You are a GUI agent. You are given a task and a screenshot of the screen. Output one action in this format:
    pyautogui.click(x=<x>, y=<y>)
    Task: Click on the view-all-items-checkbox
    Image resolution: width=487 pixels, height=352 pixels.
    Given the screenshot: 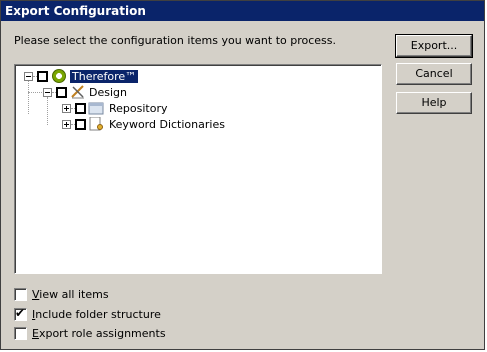 What is the action you would take?
    pyautogui.click(x=20, y=294)
    